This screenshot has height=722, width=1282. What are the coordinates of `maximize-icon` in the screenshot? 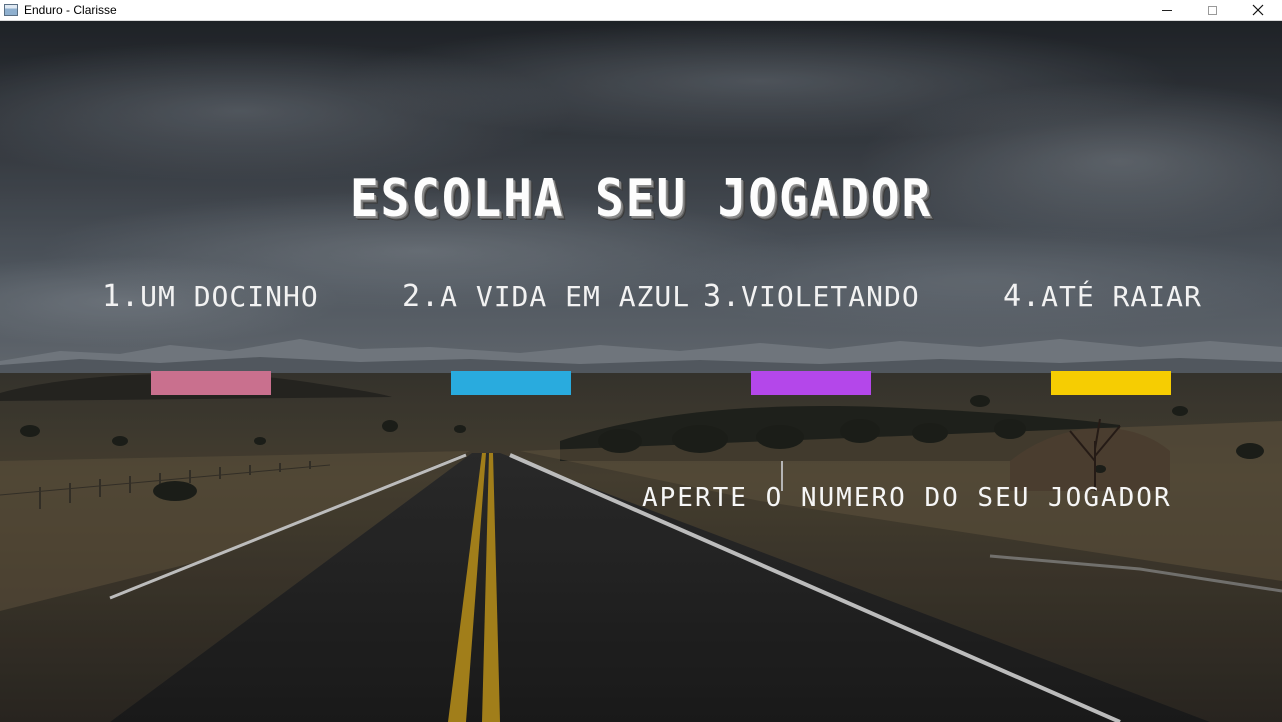 It's located at (1212, 10).